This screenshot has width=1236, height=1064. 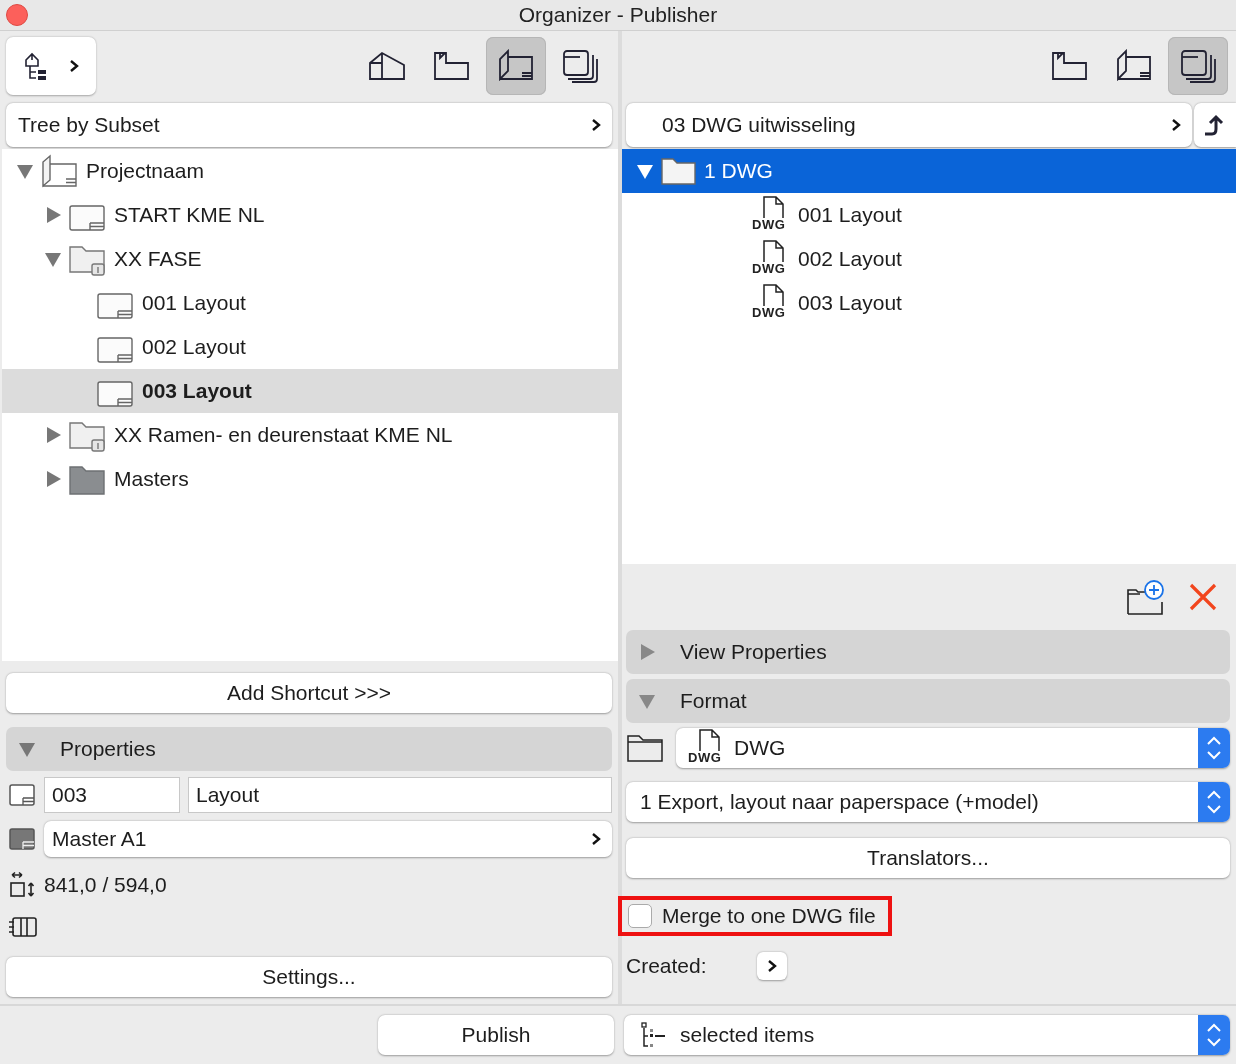 What do you see at coordinates (22, 795) in the screenshot?
I see `layout-icon` at bounding box center [22, 795].